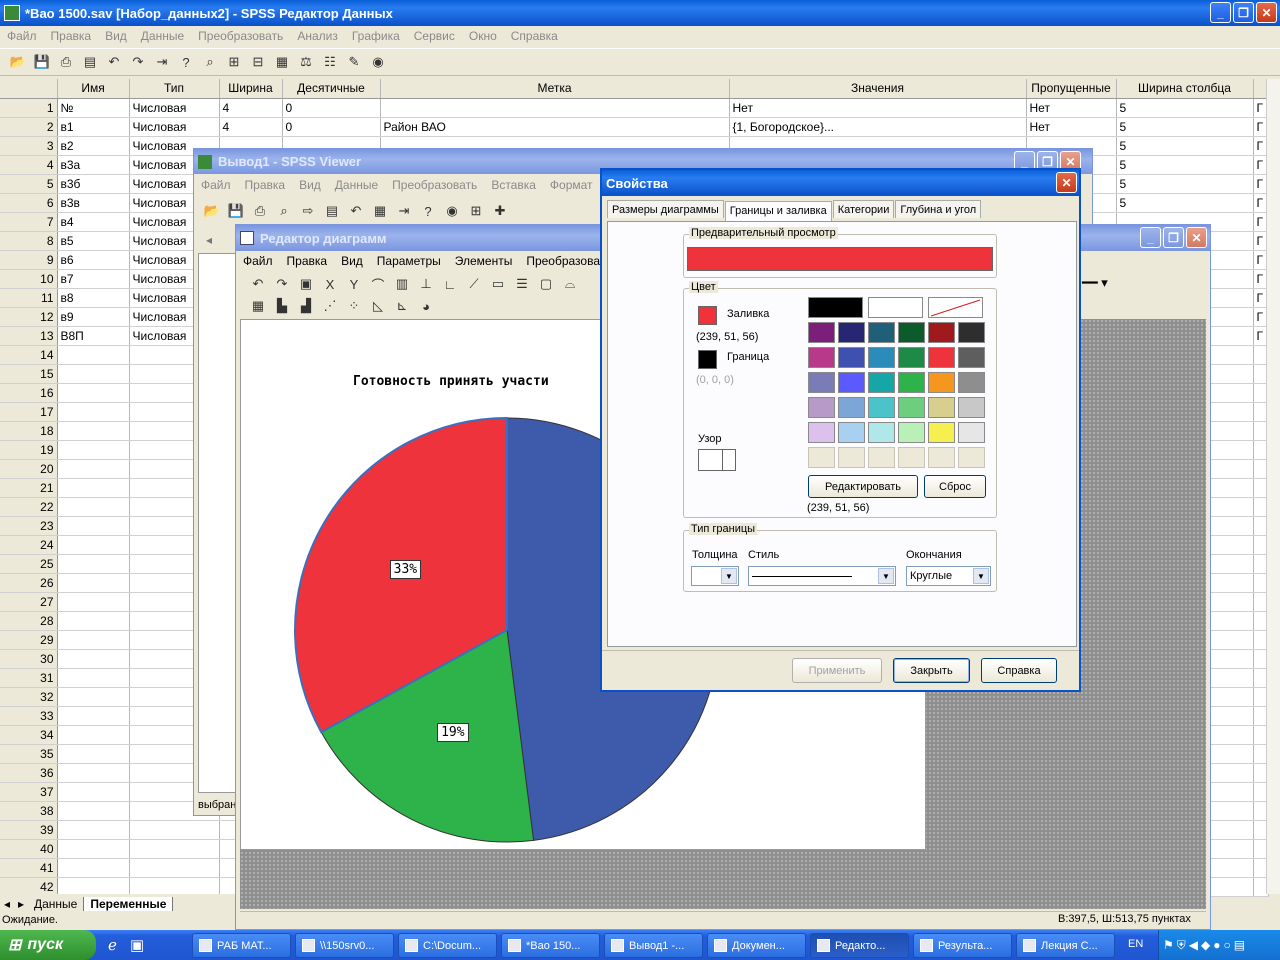 Image resolution: width=1280 pixels, height=960 pixels. I want to click on row-number: 16, so click(29, 393).